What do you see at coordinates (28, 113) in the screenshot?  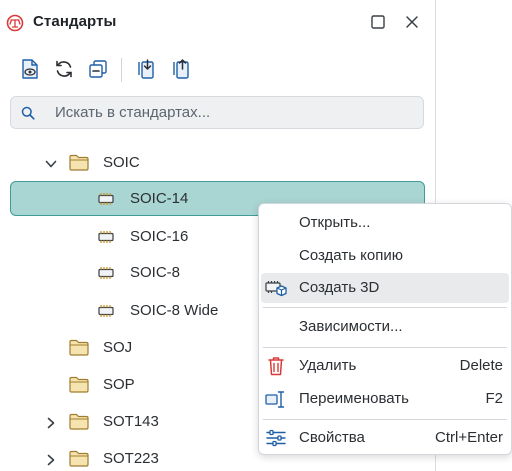 I see `search-icon` at bounding box center [28, 113].